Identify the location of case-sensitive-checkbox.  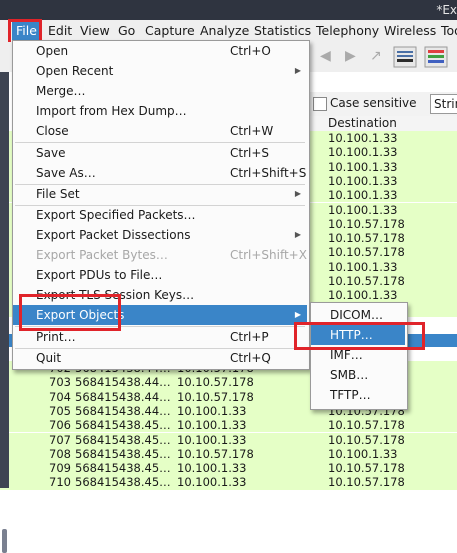
(320, 104).